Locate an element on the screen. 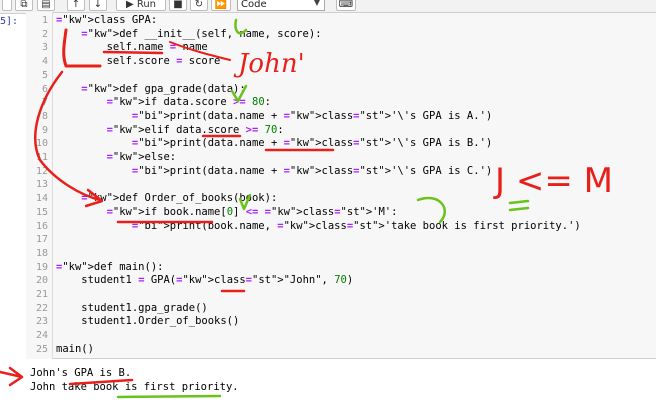  line-number: 24 is located at coordinates (41, 336).